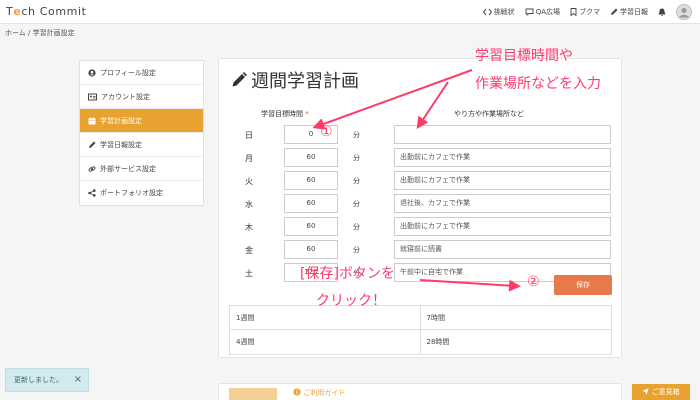 The height and width of the screenshot is (400, 700). I want to click on avatar, so click(684, 12).